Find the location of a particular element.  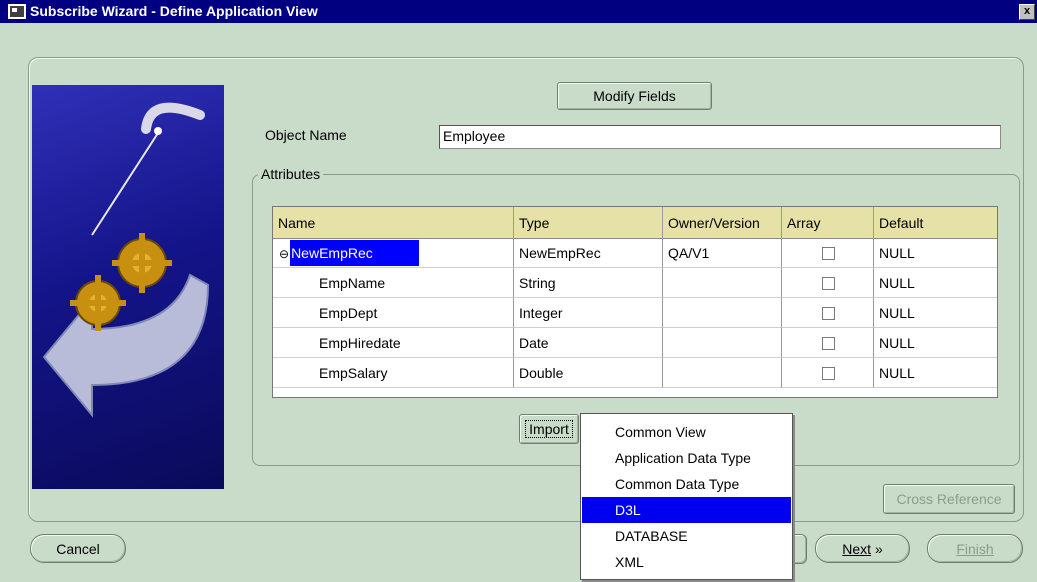

cell-name: EmpDept is located at coordinates (393, 313).